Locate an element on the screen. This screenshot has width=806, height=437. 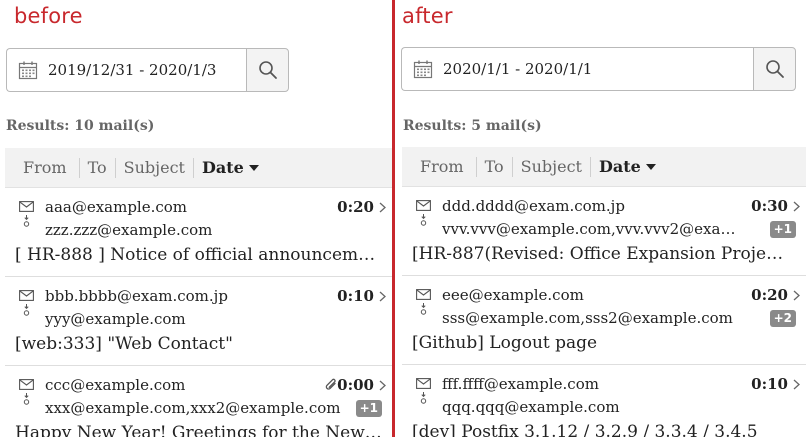
results-count: Results: 5 mail(s) is located at coordinates (472, 126).